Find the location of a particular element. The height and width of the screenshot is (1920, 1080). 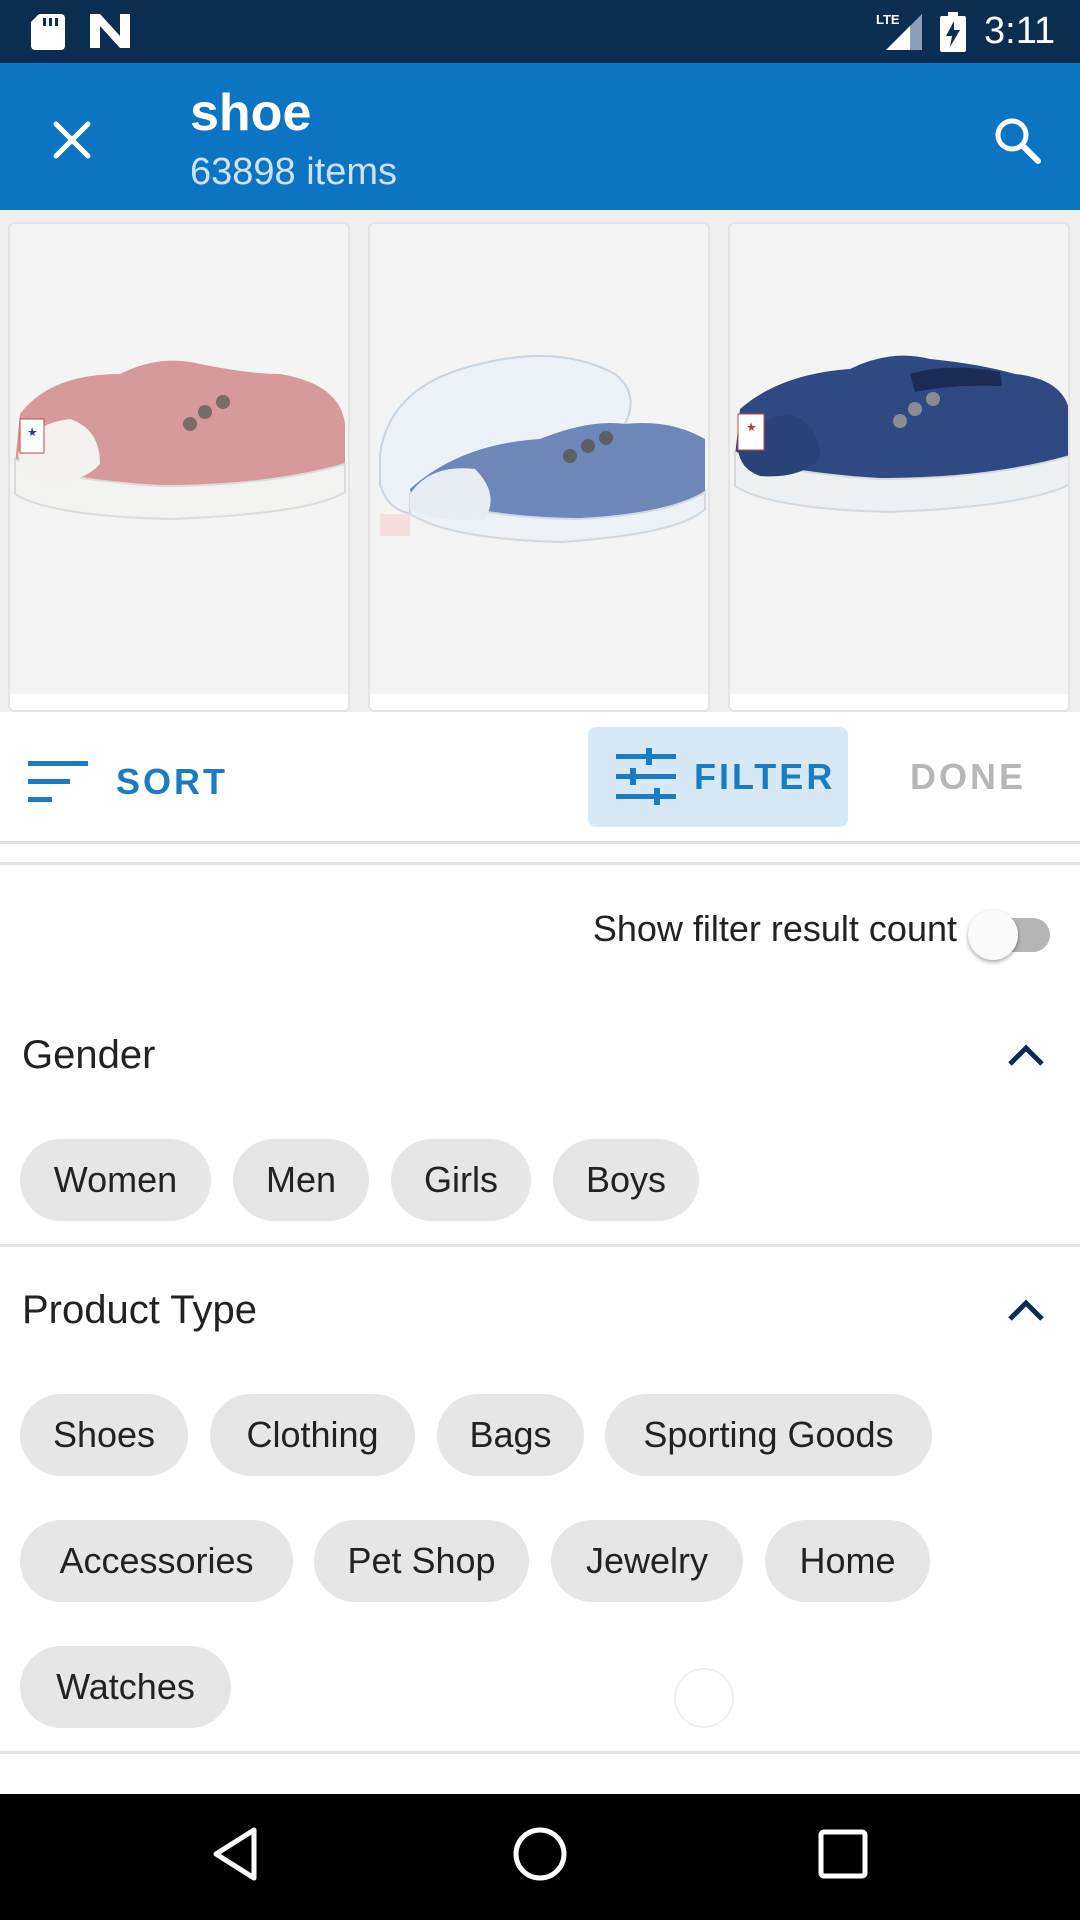

search-query-title: shoe is located at coordinates (251, 113).